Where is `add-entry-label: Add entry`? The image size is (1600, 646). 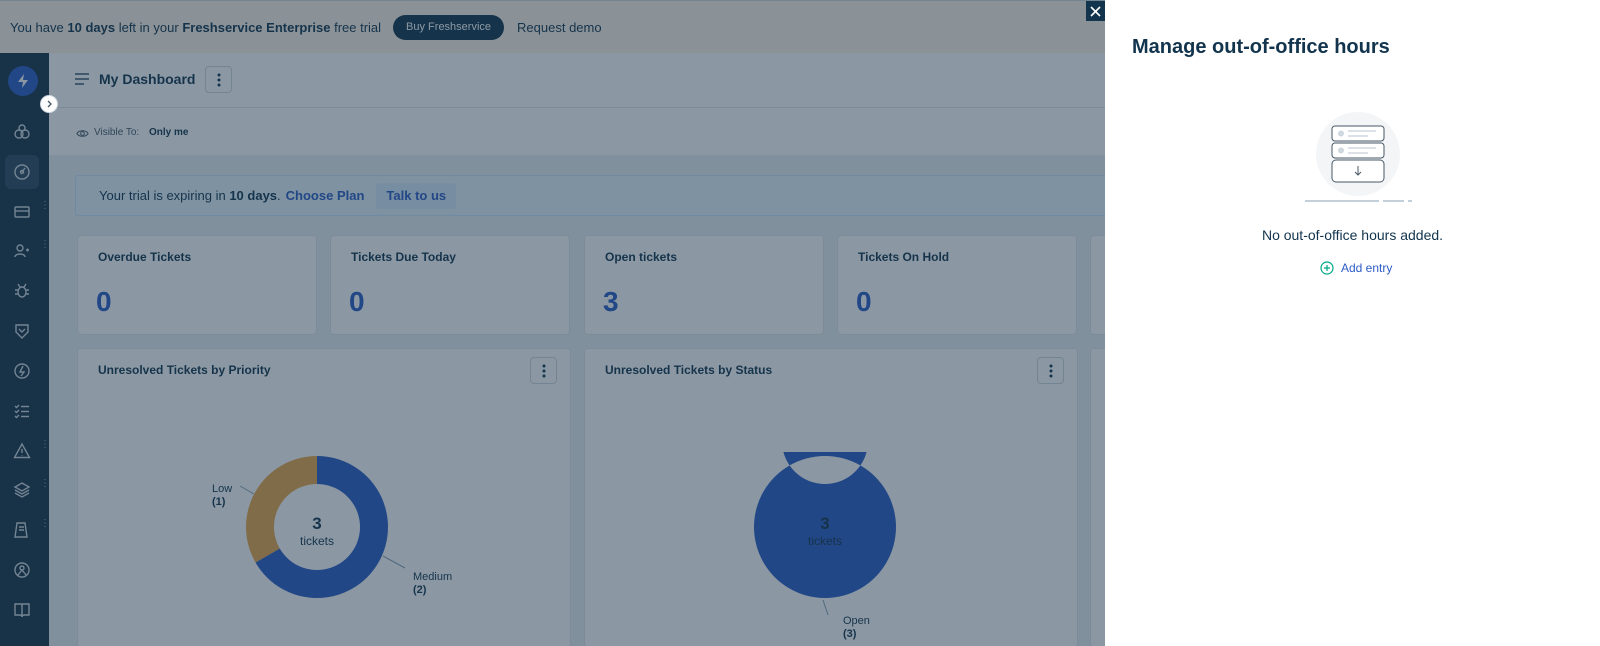
add-entry-label: Add entry is located at coordinates (1367, 268).